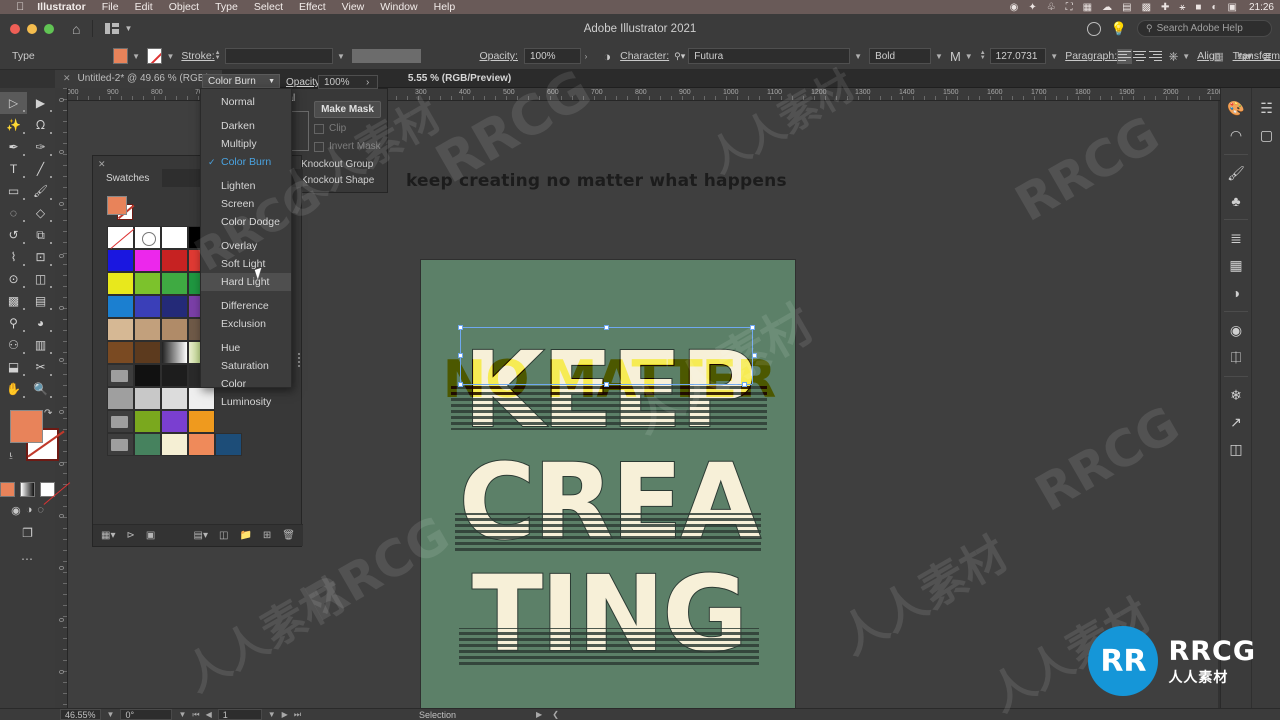  Describe the element at coordinates (278, 56) in the screenshot. I see `stroke-weight-field` at that location.